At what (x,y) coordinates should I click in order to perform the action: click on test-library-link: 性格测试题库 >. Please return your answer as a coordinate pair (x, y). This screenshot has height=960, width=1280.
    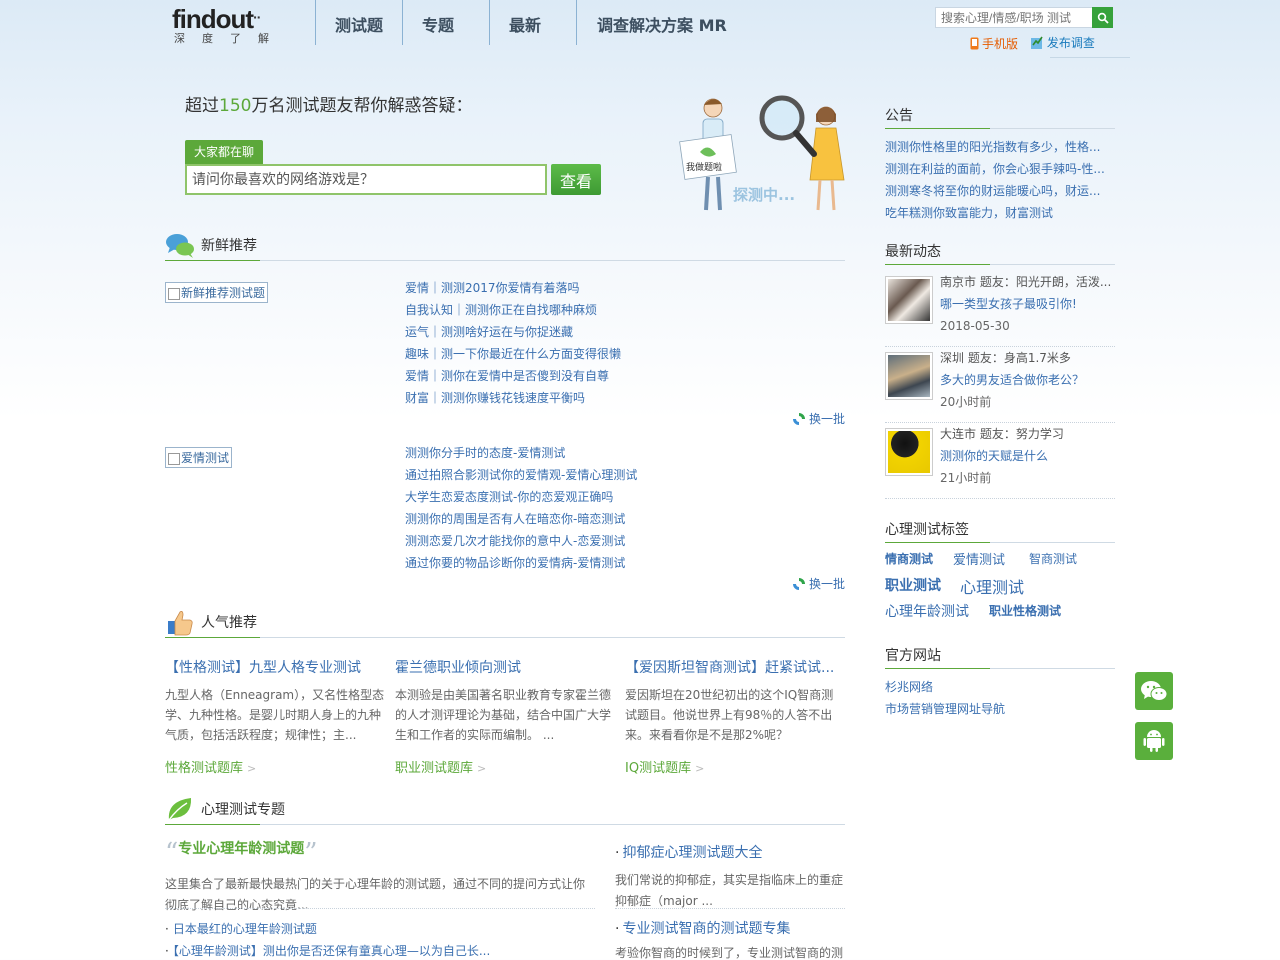
    Looking at the image, I should click on (275, 766).